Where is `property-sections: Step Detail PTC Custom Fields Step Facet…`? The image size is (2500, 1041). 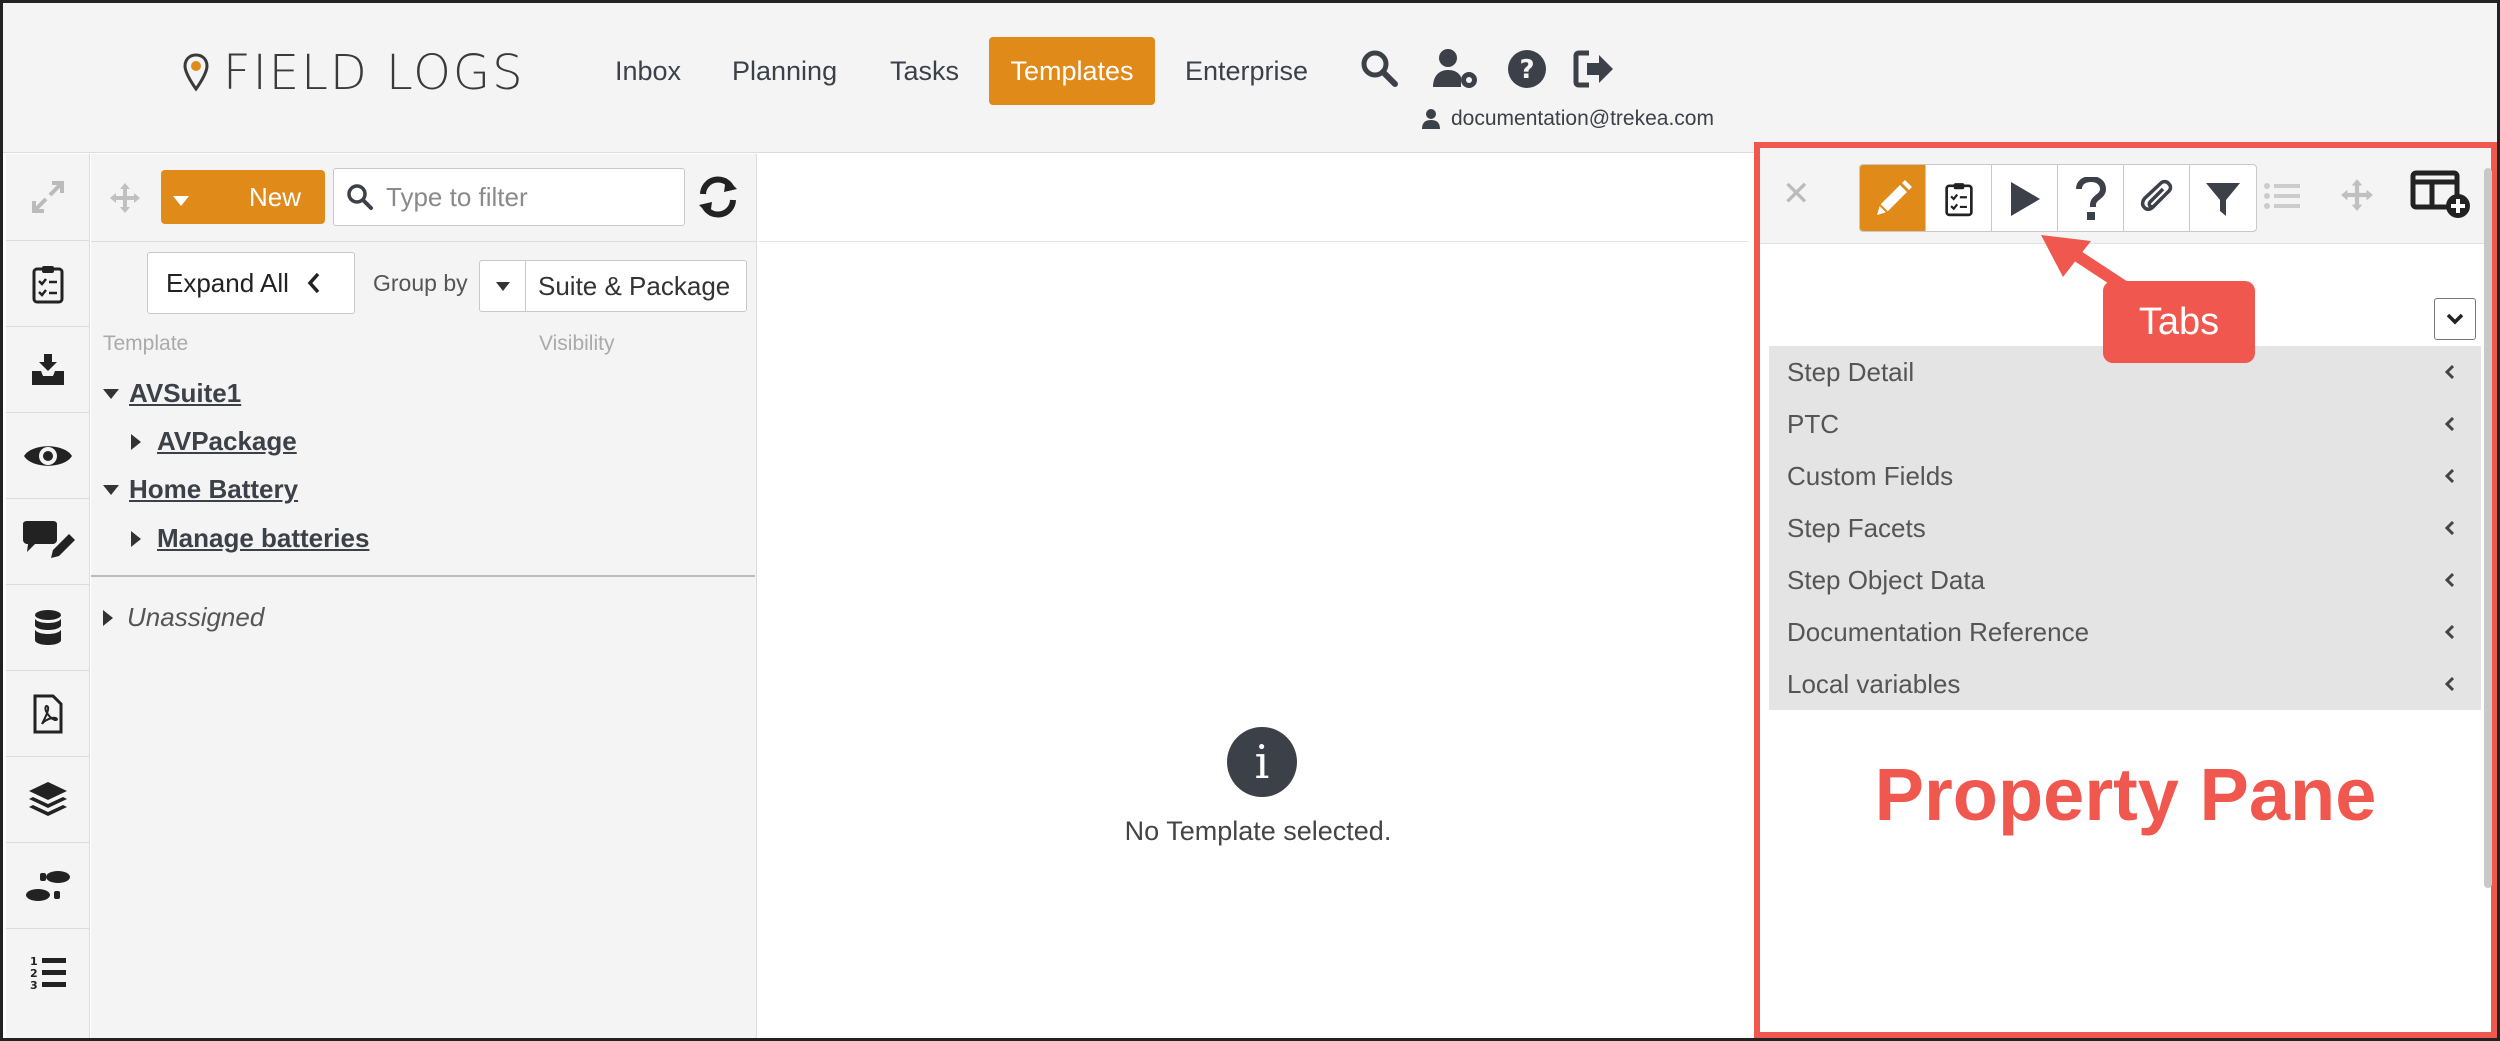 property-sections: Step Detail PTC Custom Fields Step Facet… is located at coordinates (2125, 528).